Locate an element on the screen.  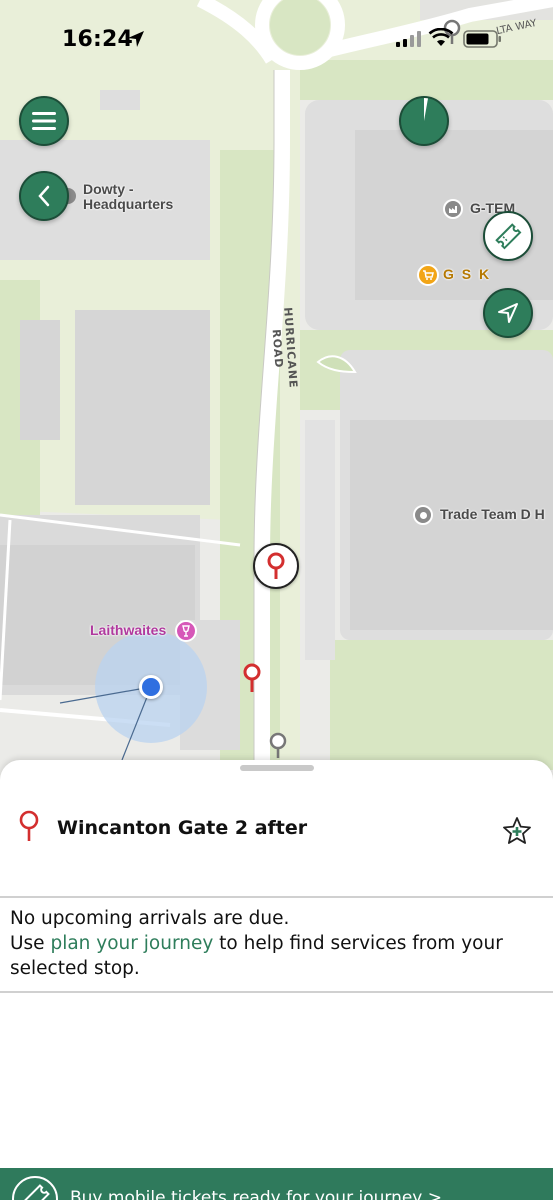
ticket-icon is located at coordinates (508, 236).